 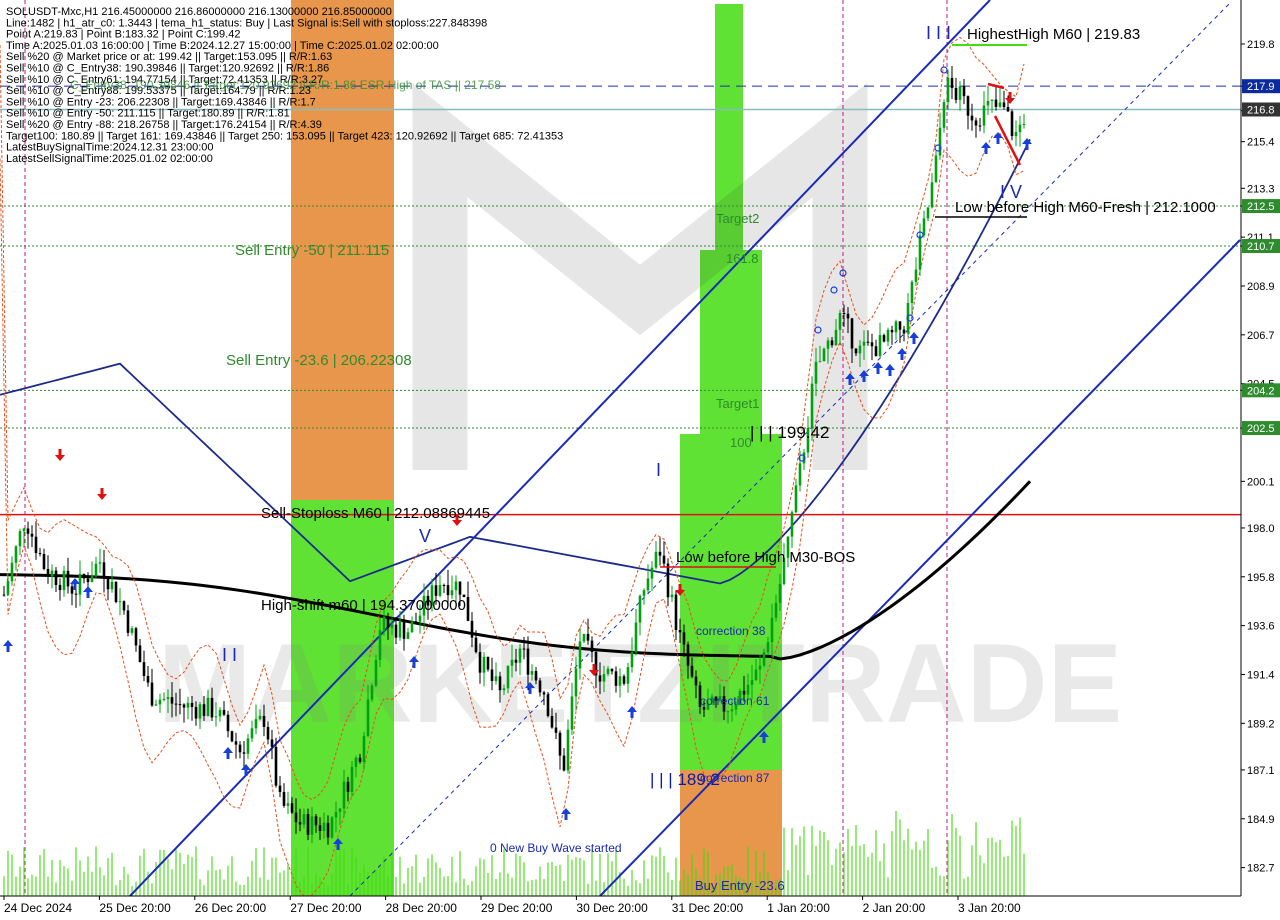 What do you see at coordinates (1261, 143) in the screenshot?
I see `price-tick-label: 215.4` at bounding box center [1261, 143].